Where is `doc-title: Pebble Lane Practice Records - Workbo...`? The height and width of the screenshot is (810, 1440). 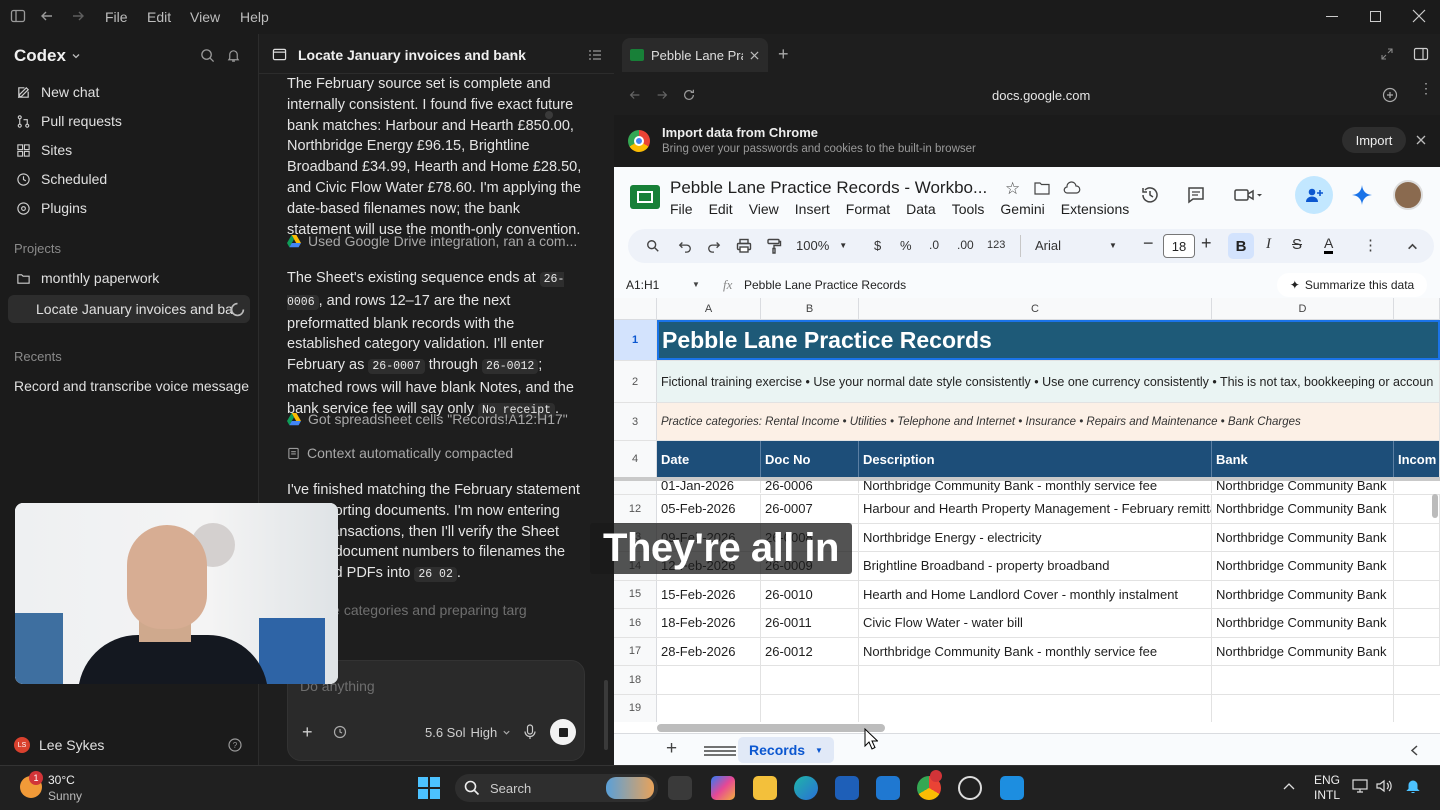 doc-title: Pebble Lane Practice Records - Workbo... is located at coordinates (828, 188).